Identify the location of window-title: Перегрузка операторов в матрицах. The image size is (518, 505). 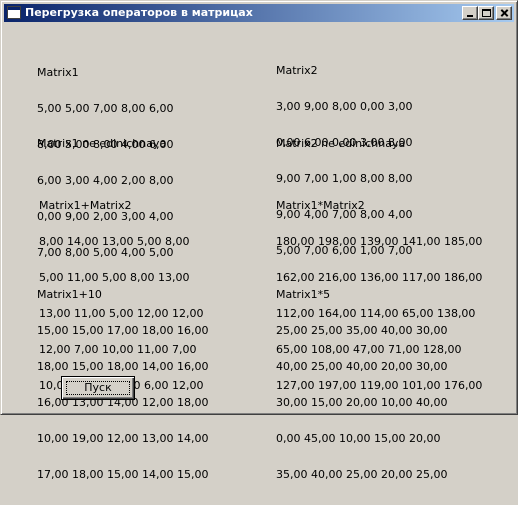
(139, 12).